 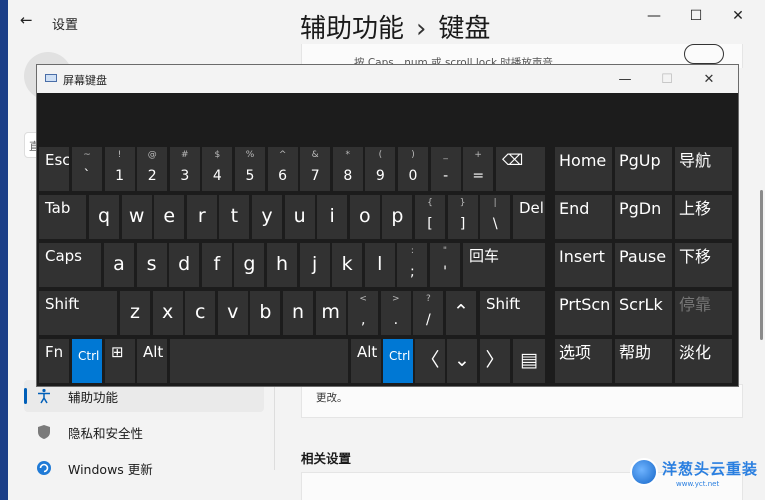 What do you see at coordinates (136, 217) in the screenshot?
I see `key-w: w` at bounding box center [136, 217].